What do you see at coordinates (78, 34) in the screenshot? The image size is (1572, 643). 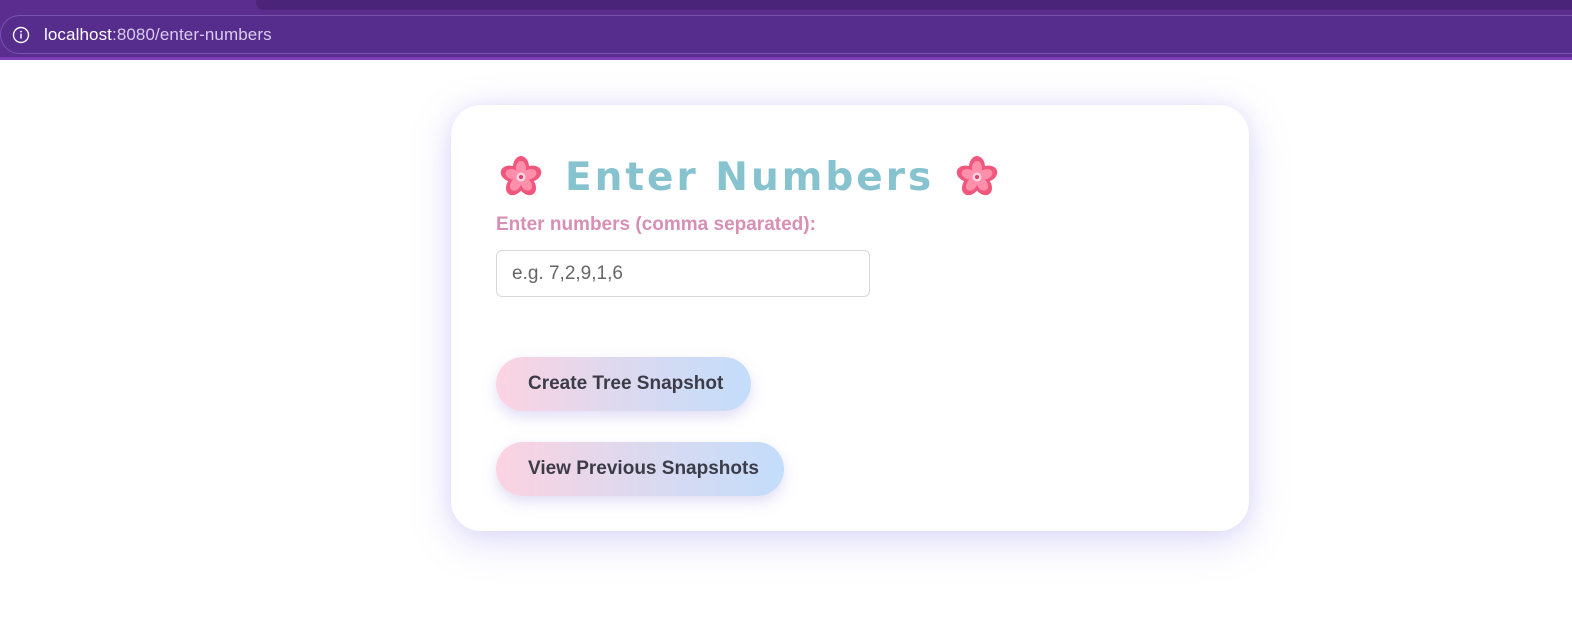 I see `url-host: localhost` at bounding box center [78, 34].